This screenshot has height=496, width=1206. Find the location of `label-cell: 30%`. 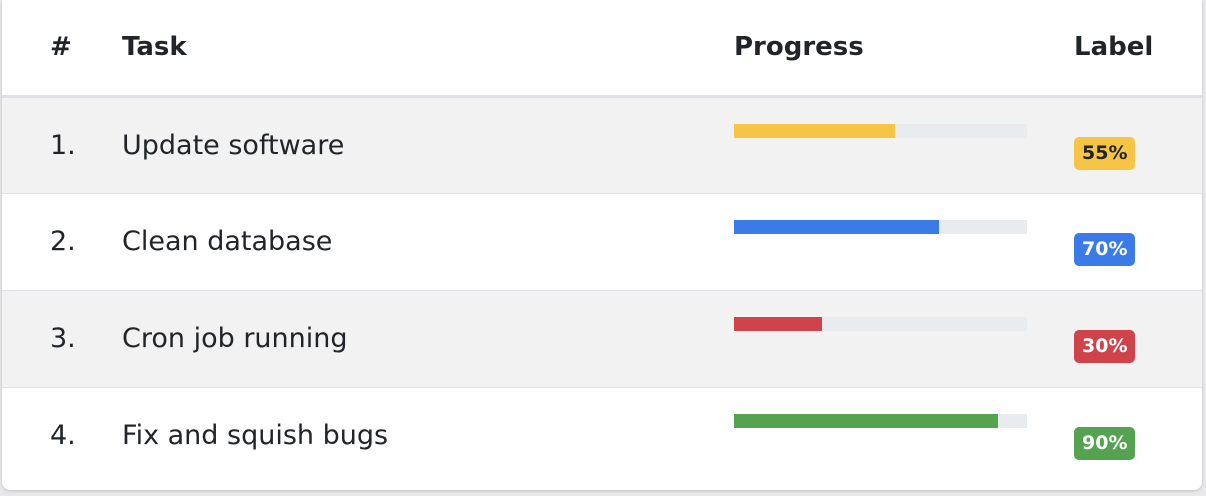

label-cell: 30% is located at coordinates (1138, 338).